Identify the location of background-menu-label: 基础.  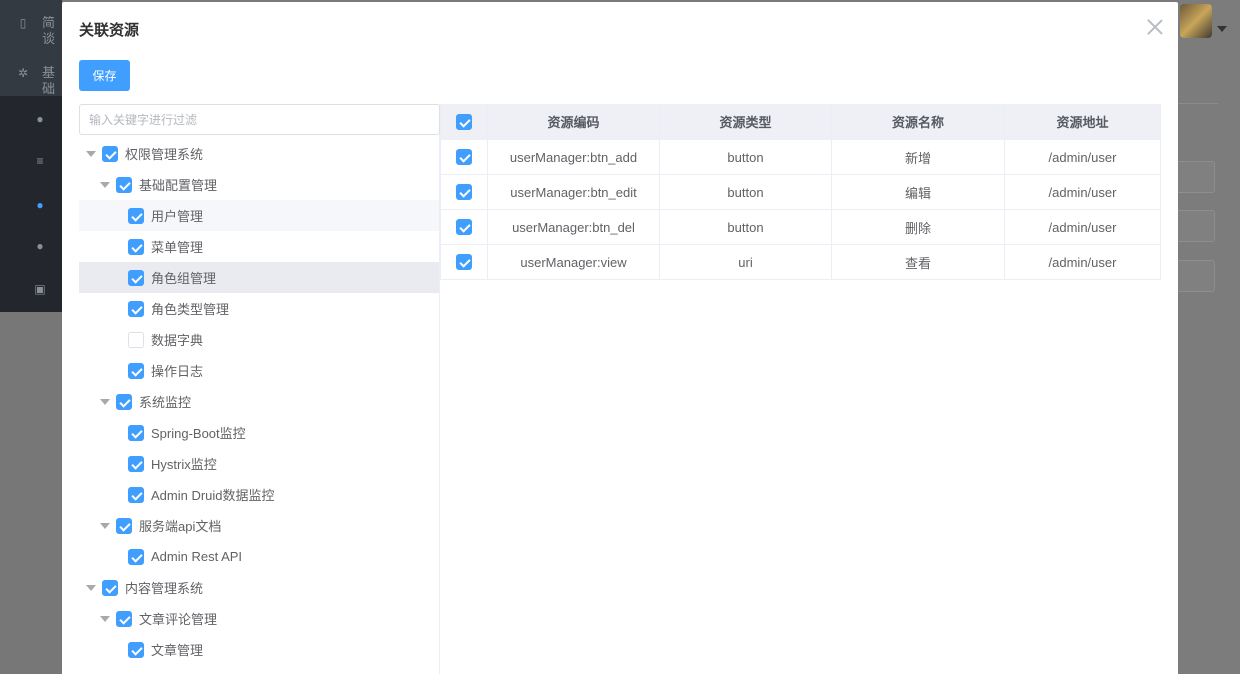
(49, 80).